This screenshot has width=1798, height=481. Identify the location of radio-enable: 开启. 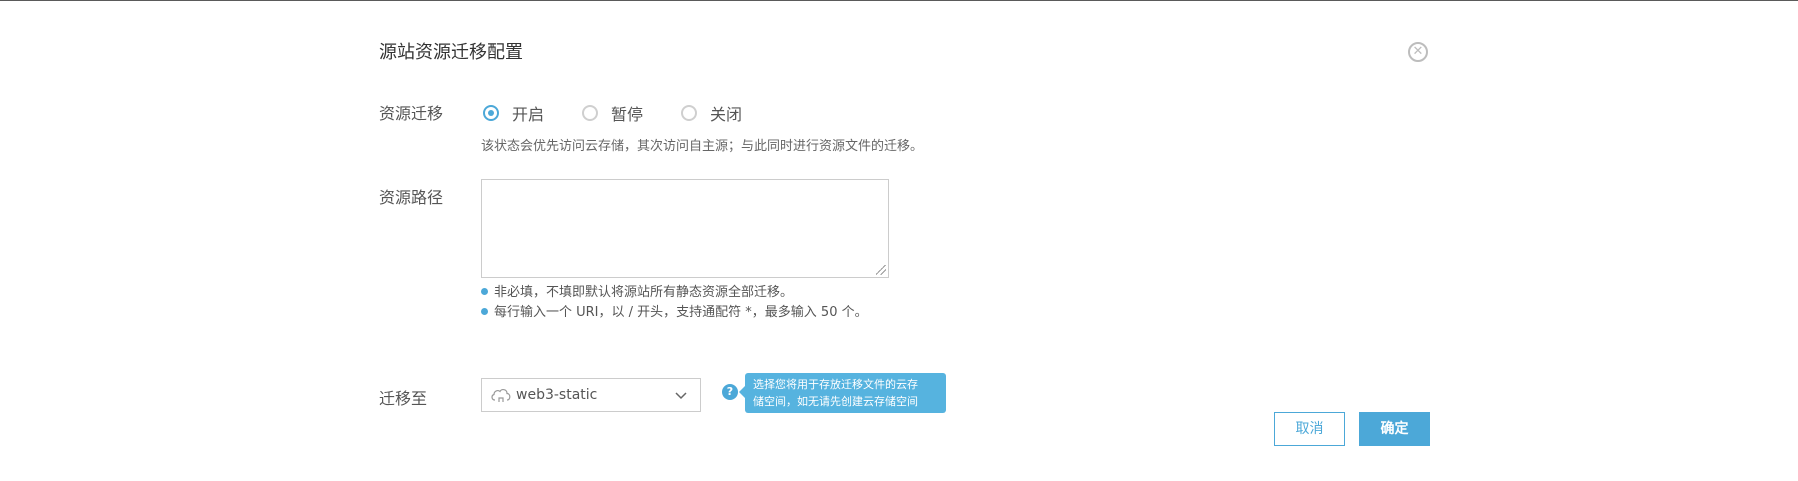
(513, 113).